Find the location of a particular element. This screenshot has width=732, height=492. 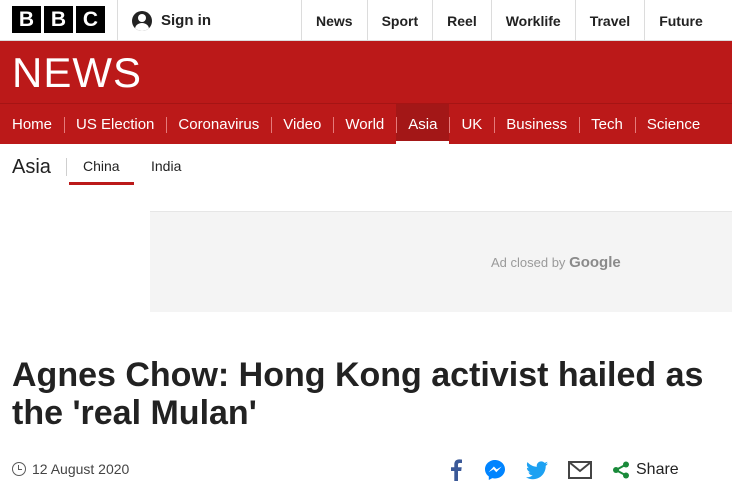

top-links: News Sport Reel Worklife Travel Future is located at coordinates (509, 20).